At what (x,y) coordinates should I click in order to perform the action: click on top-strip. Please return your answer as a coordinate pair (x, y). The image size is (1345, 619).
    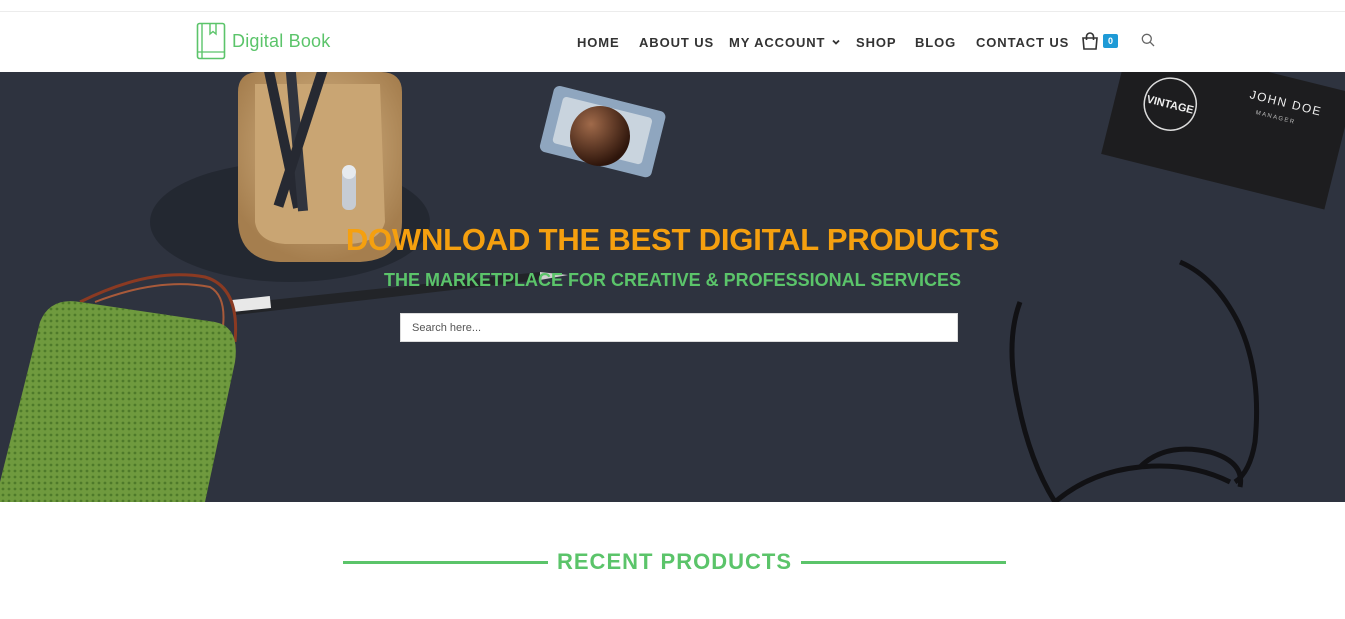
    Looking at the image, I should click on (672, 6).